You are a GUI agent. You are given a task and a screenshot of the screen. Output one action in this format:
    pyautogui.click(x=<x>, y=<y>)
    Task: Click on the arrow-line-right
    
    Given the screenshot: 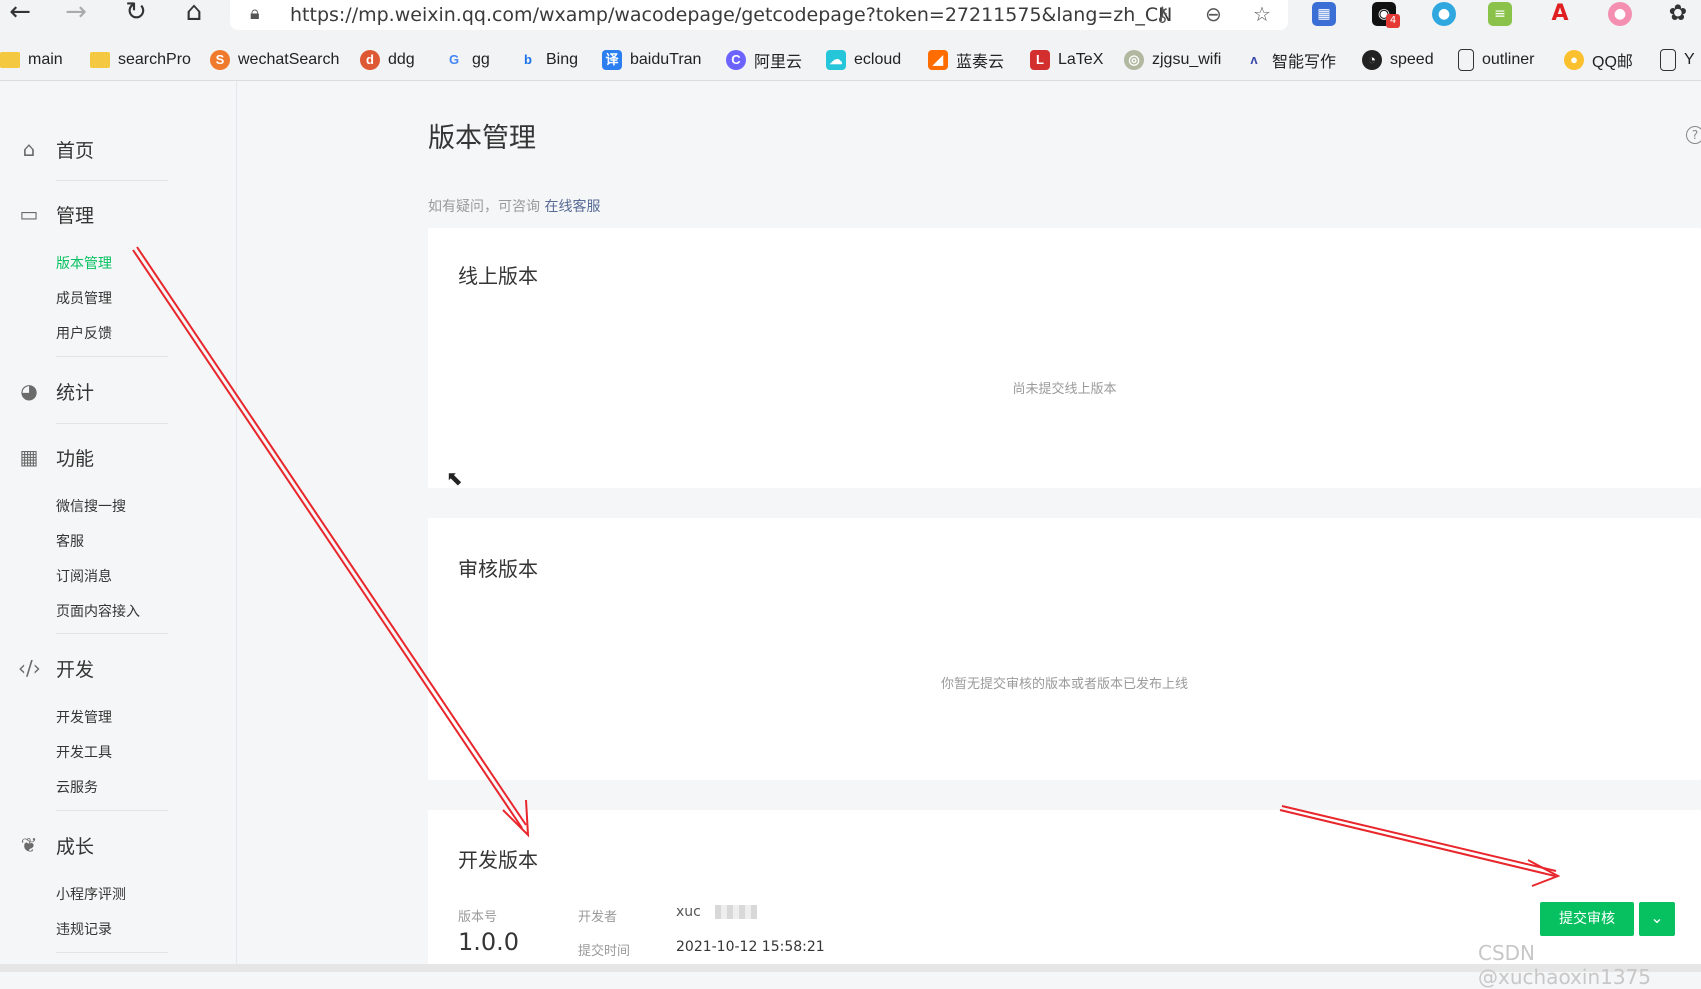 What is the action you would take?
    pyautogui.click(x=1417, y=843)
    